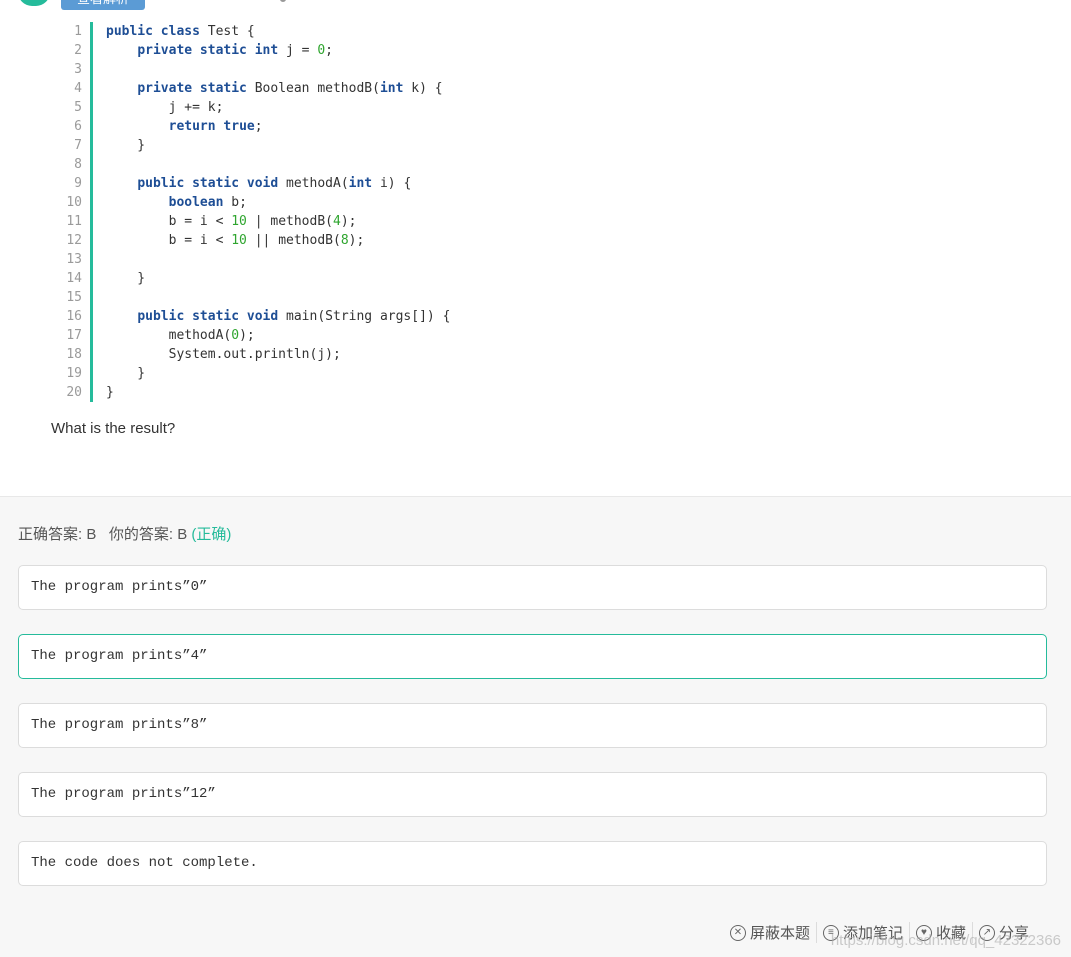  I want to click on code-line: 15, so click(254, 297).